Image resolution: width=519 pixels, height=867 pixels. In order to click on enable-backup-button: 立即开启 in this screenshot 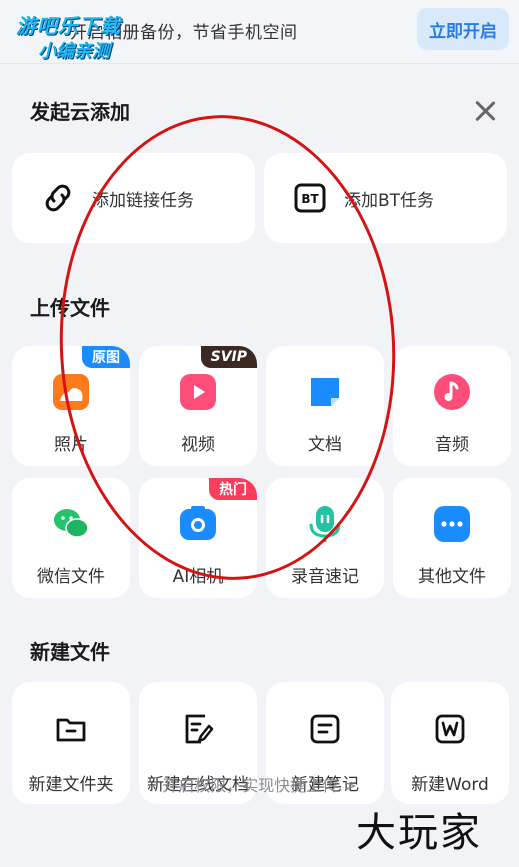, I will do `click(463, 29)`.